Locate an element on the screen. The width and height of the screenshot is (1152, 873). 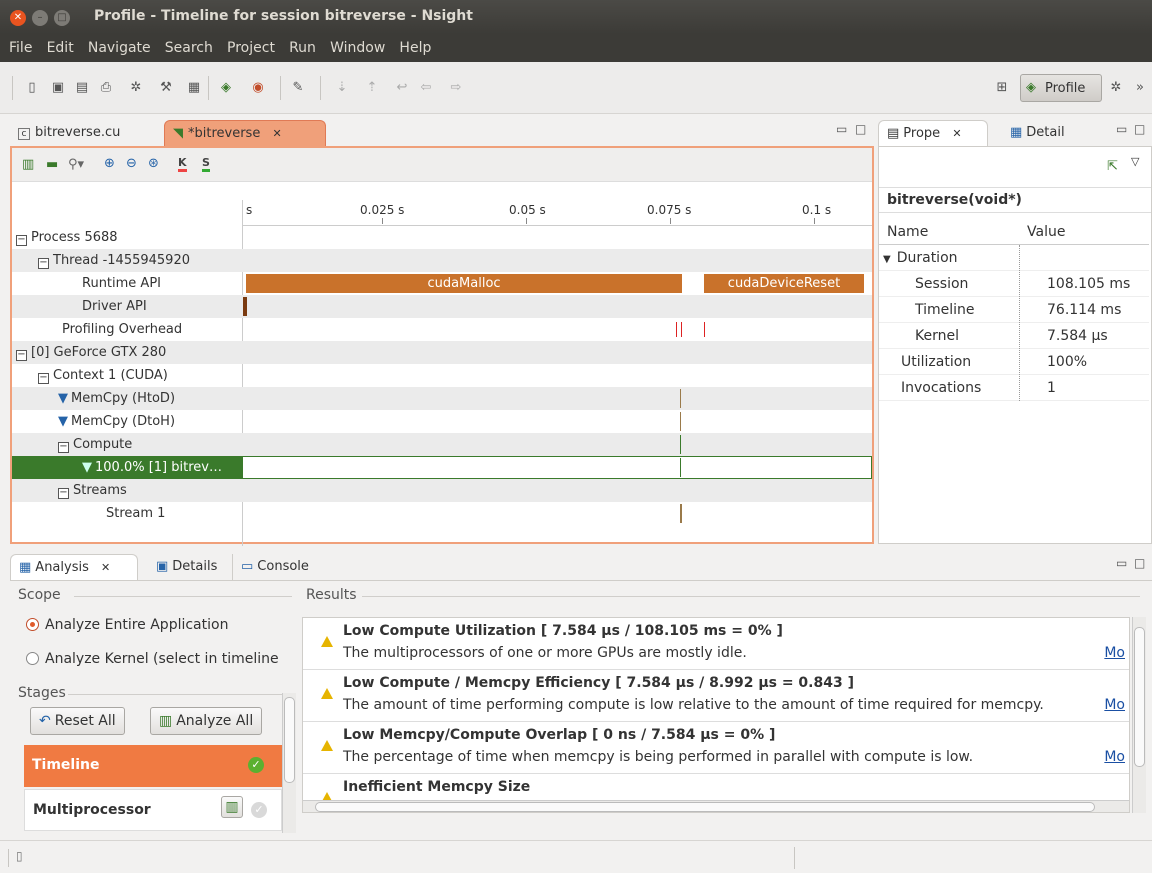
property-row-session: Session 108.105 ms is located at coordinates (1014, 284).